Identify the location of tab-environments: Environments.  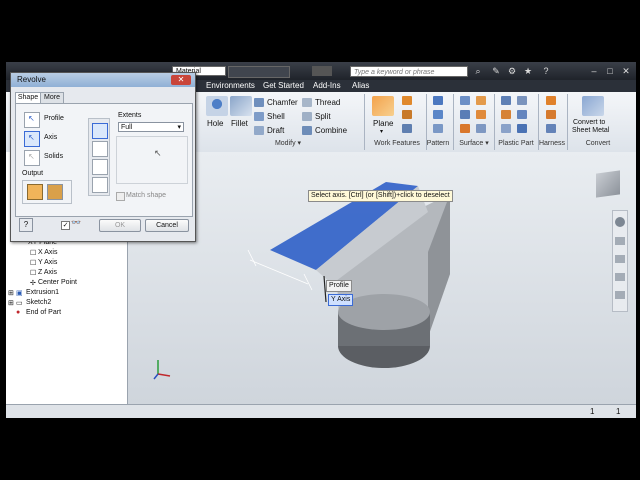
(230, 86).